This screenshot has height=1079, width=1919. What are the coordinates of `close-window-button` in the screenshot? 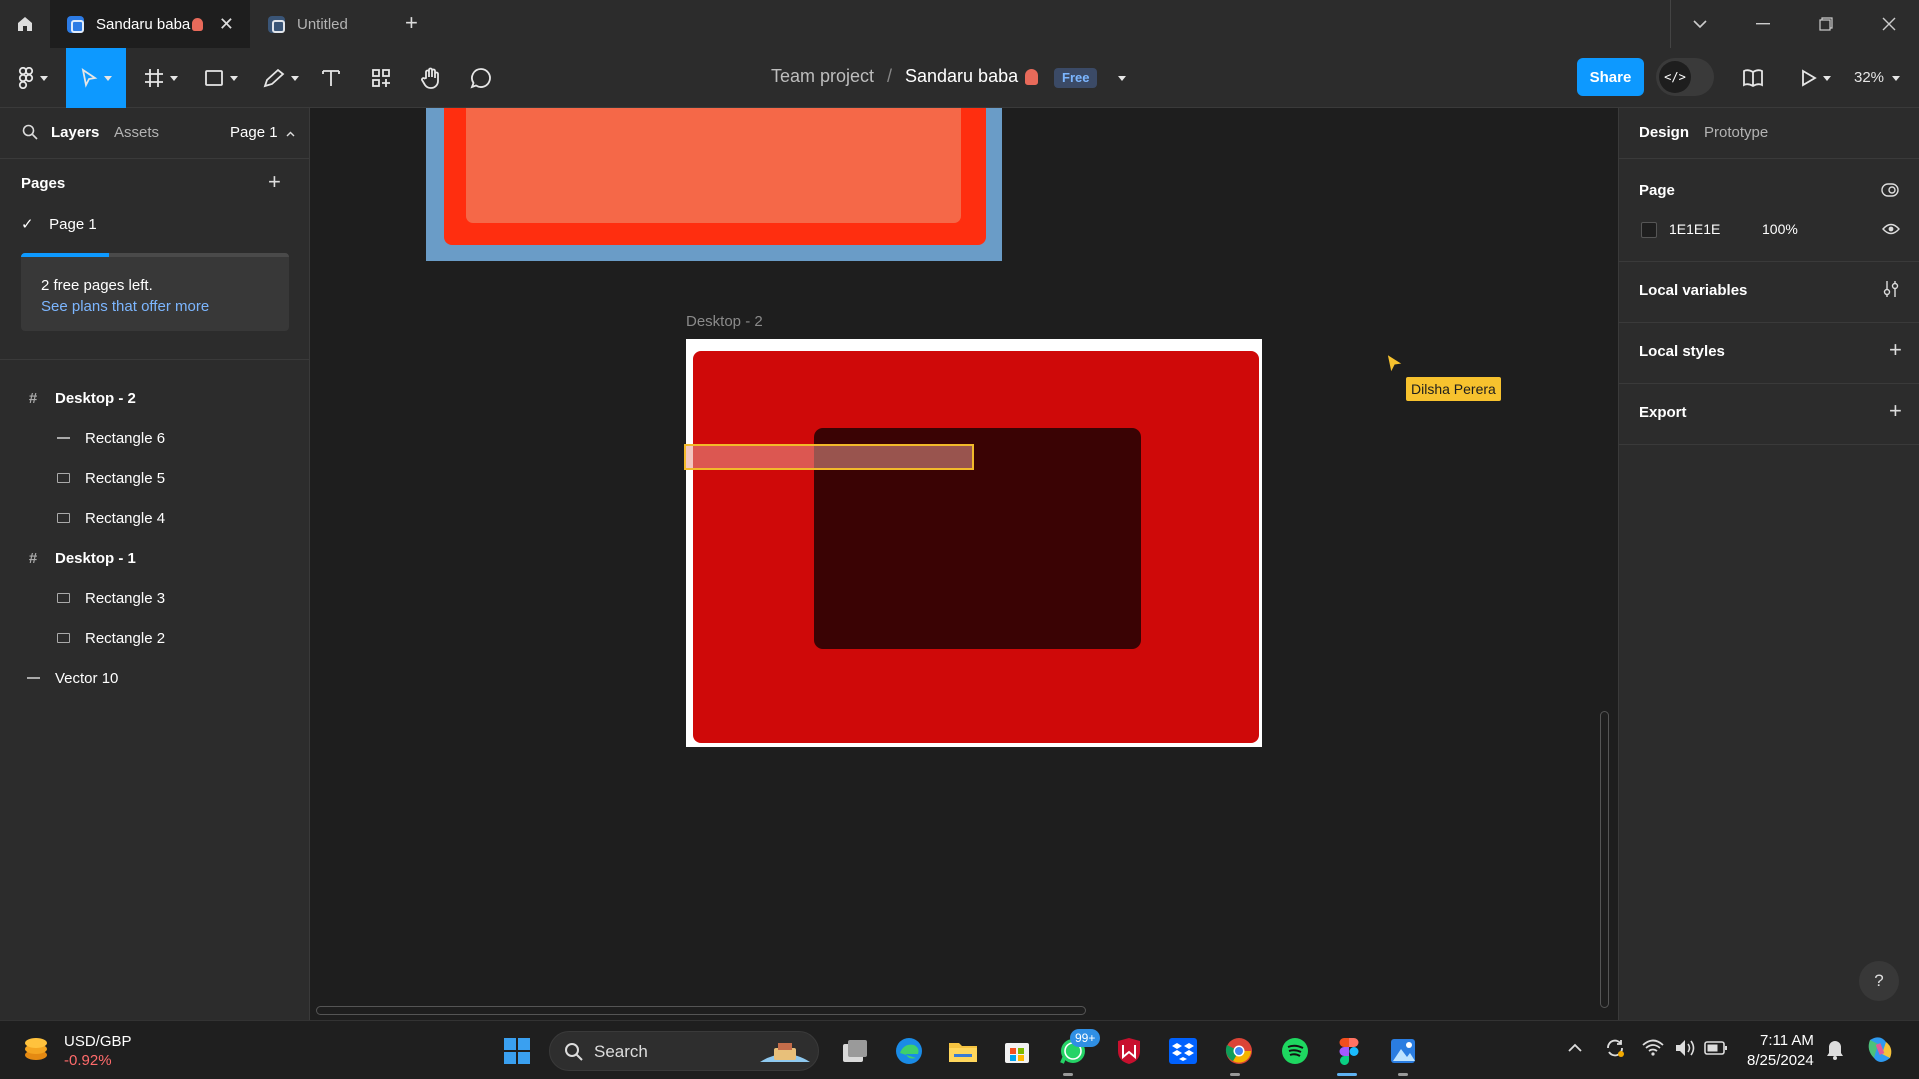 It's located at (1889, 24).